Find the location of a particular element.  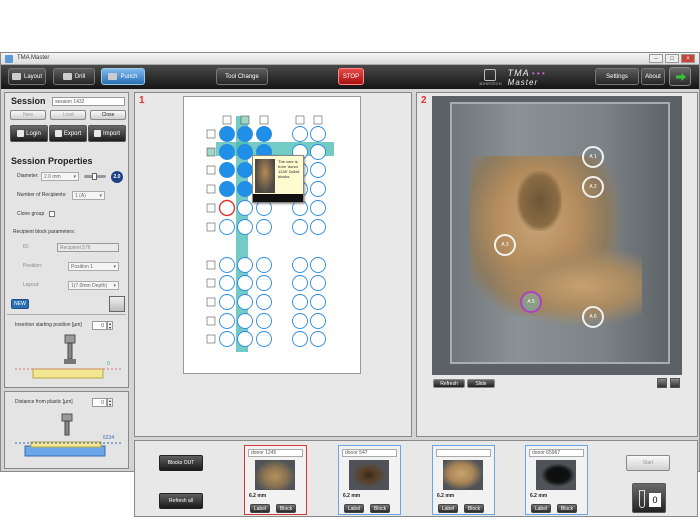

about-button: About is located at coordinates (653, 76).